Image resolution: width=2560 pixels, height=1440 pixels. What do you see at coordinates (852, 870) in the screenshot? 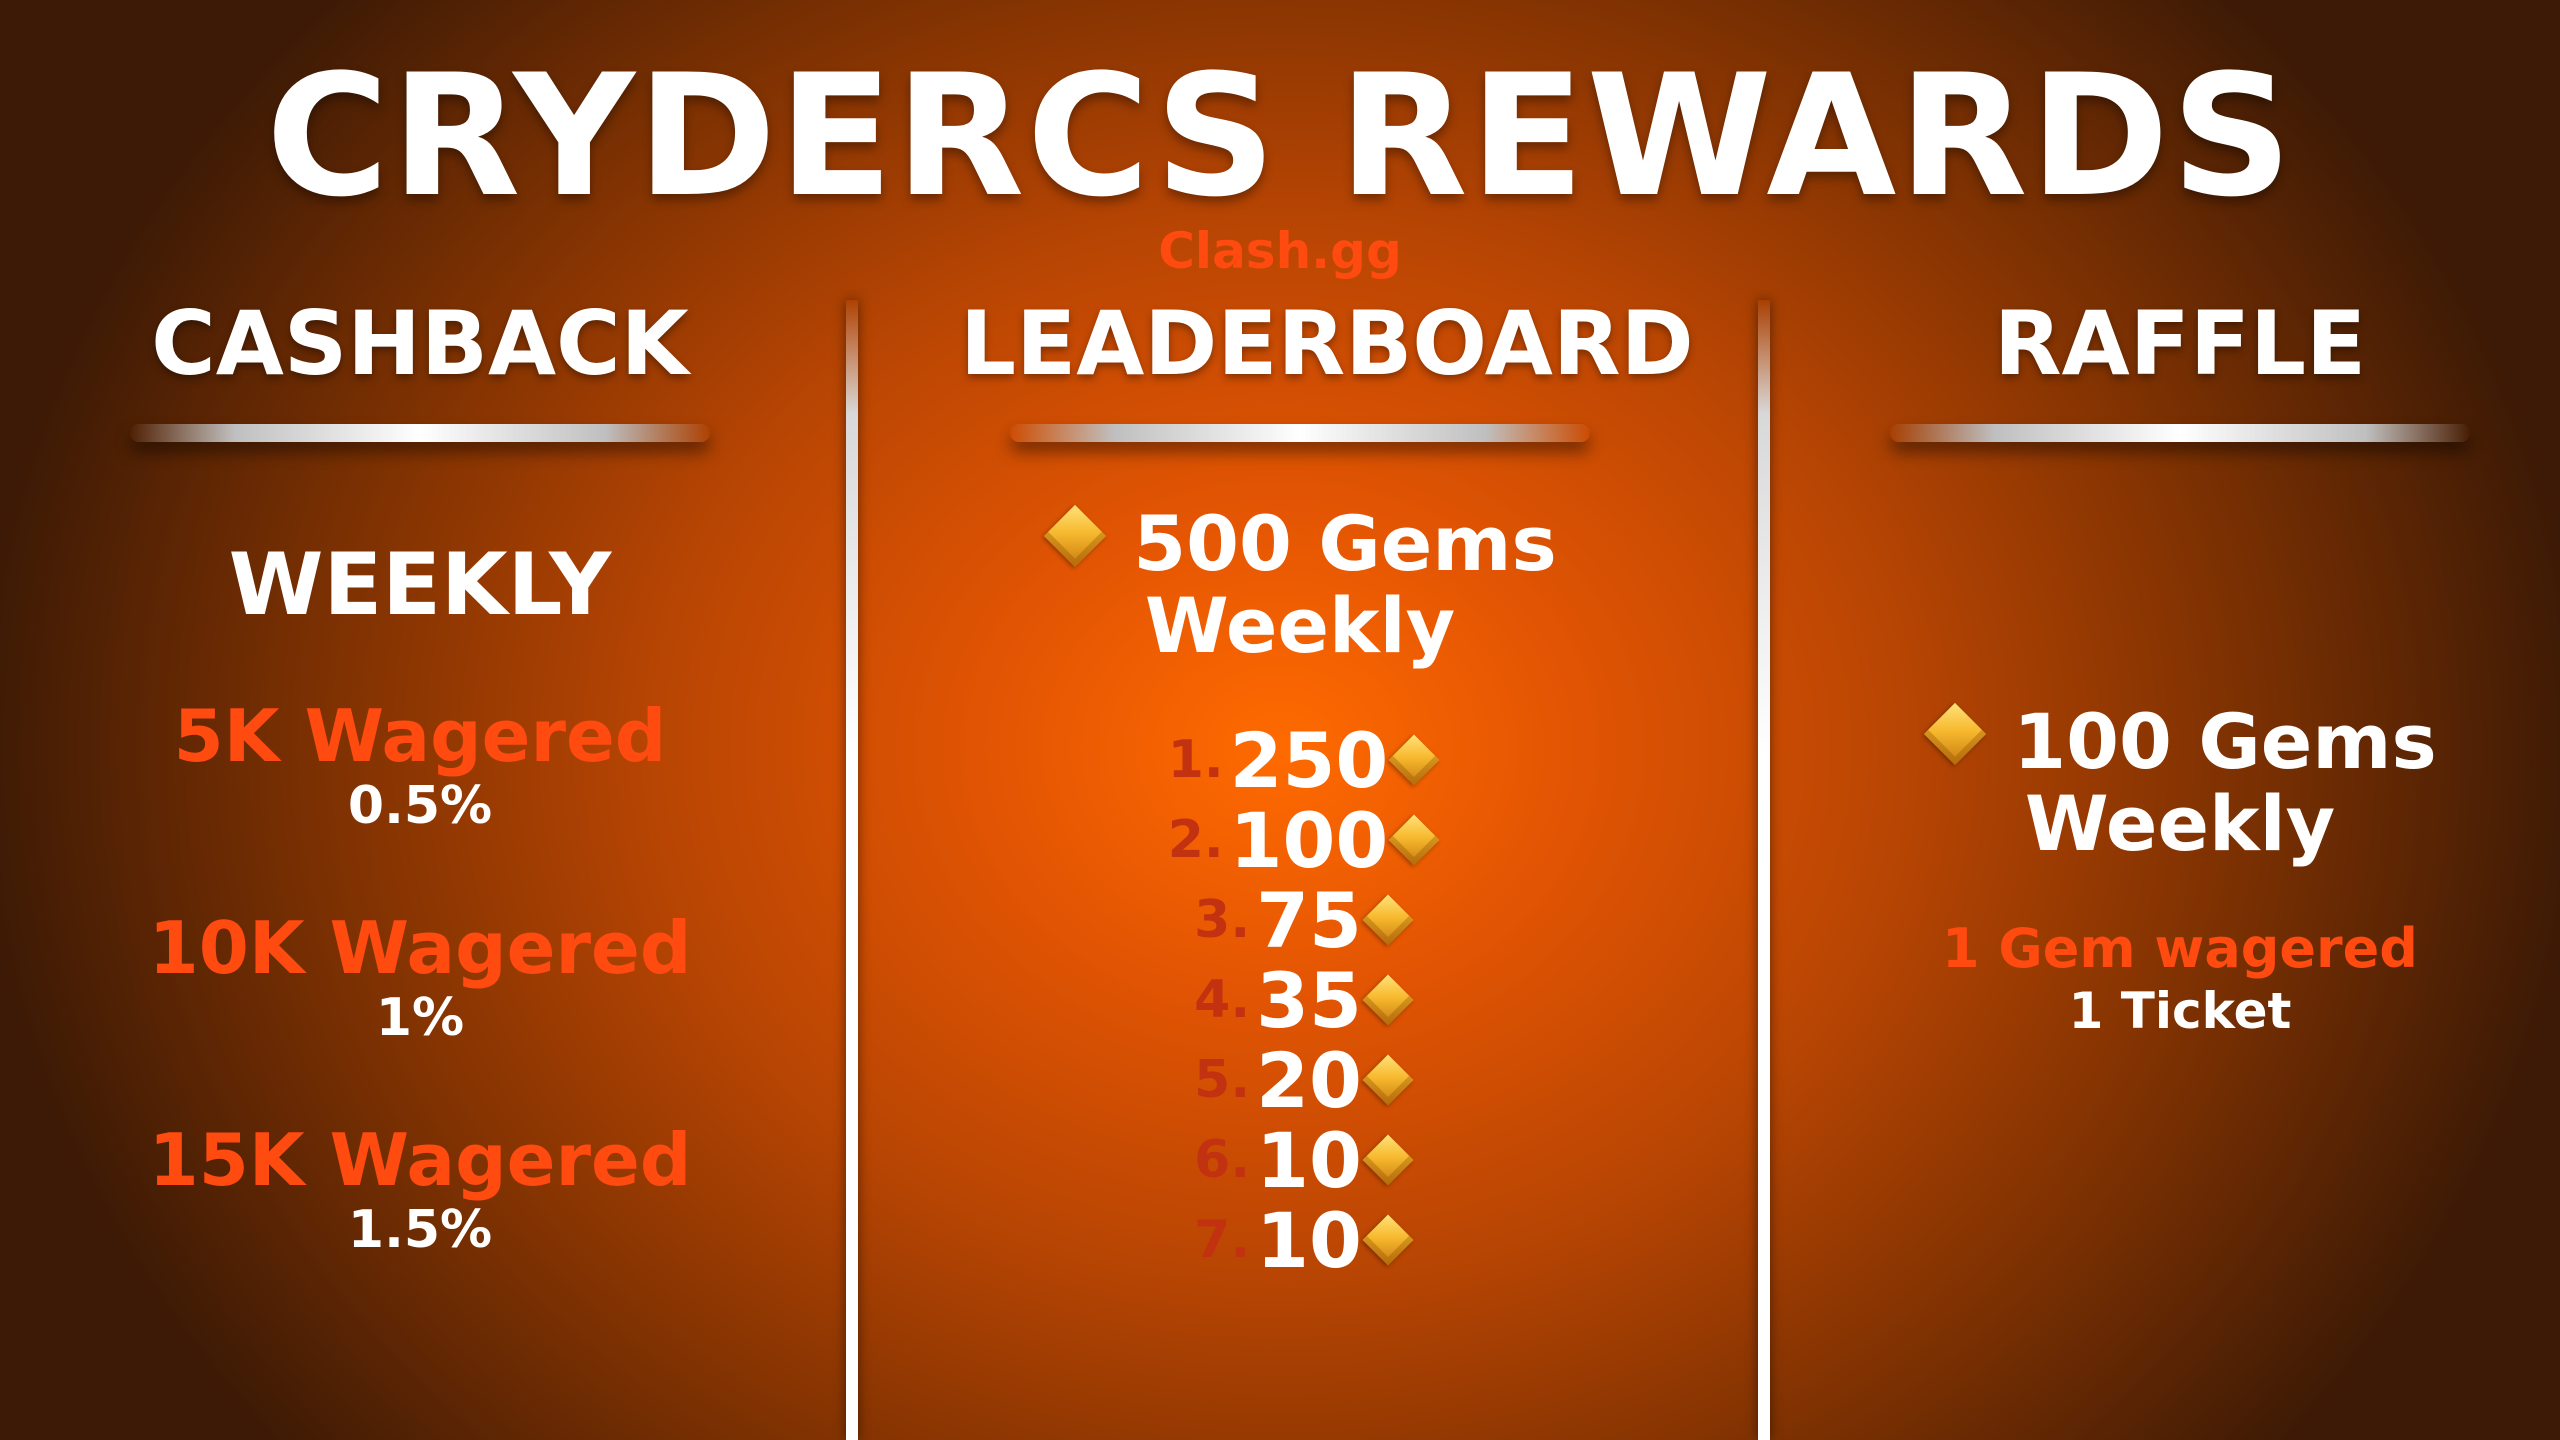
I see `divider-left` at bounding box center [852, 870].